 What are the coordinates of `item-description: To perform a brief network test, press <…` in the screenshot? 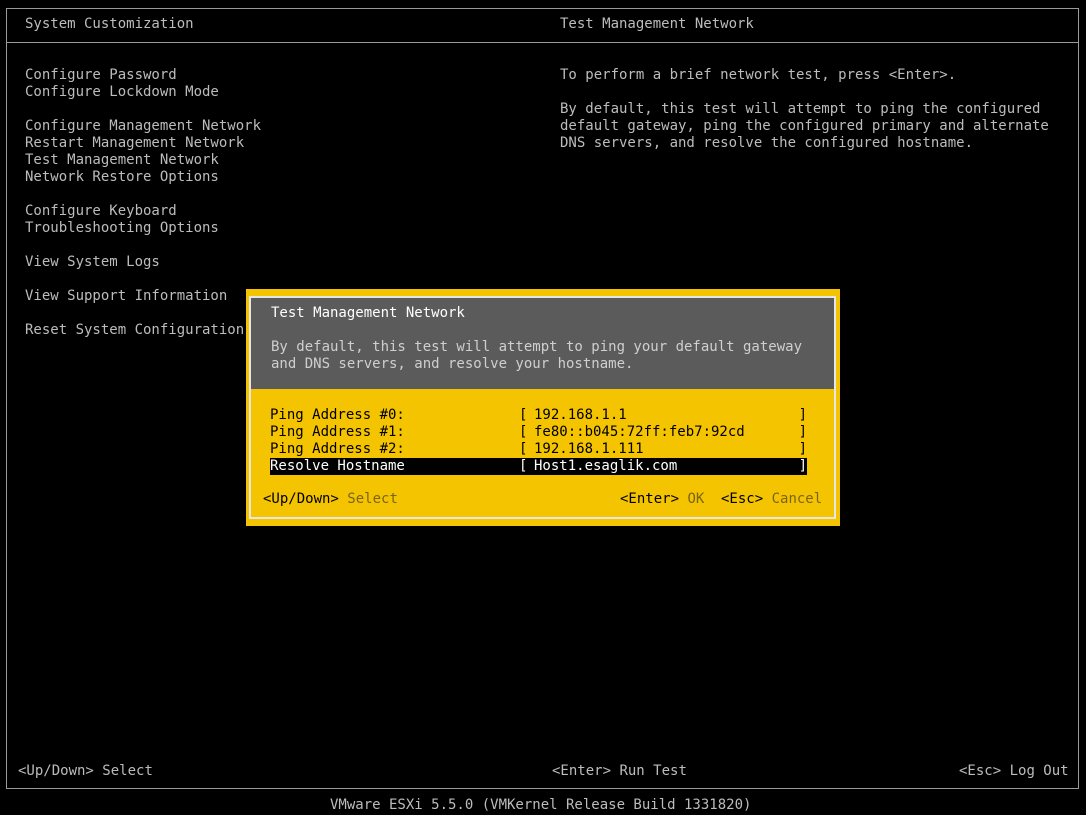 It's located at (804, 109).